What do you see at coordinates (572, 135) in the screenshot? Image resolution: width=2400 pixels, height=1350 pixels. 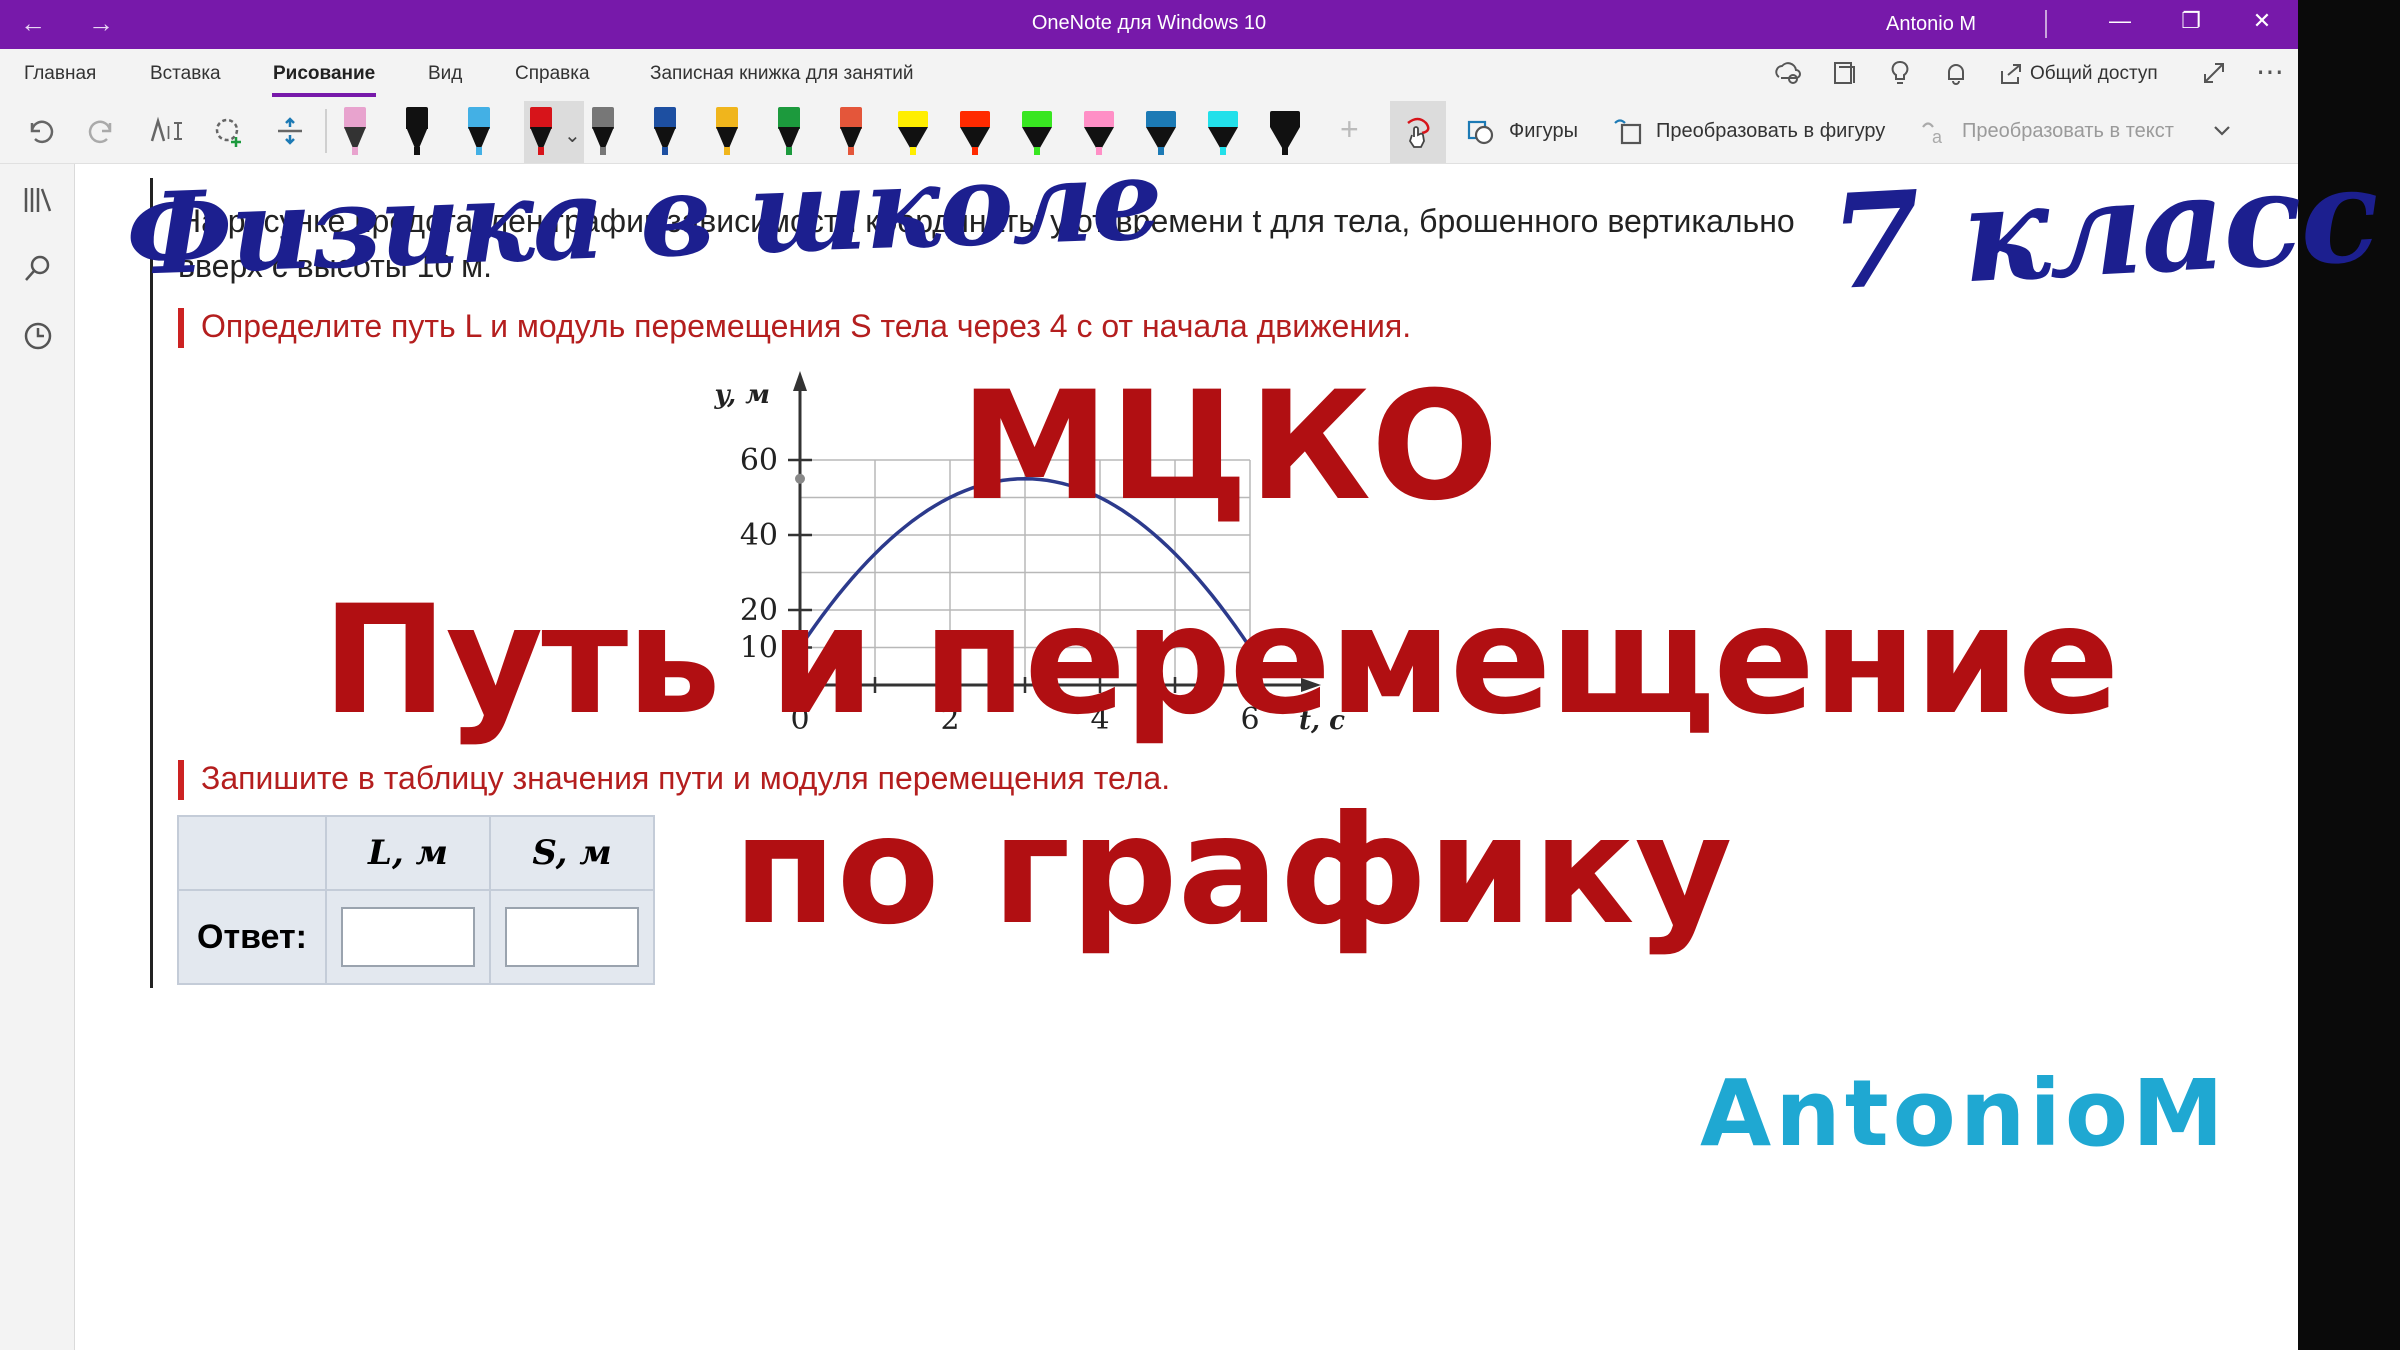 I see `pen-options-chevron-icon: ⌄` at bounding box center [572, 135].